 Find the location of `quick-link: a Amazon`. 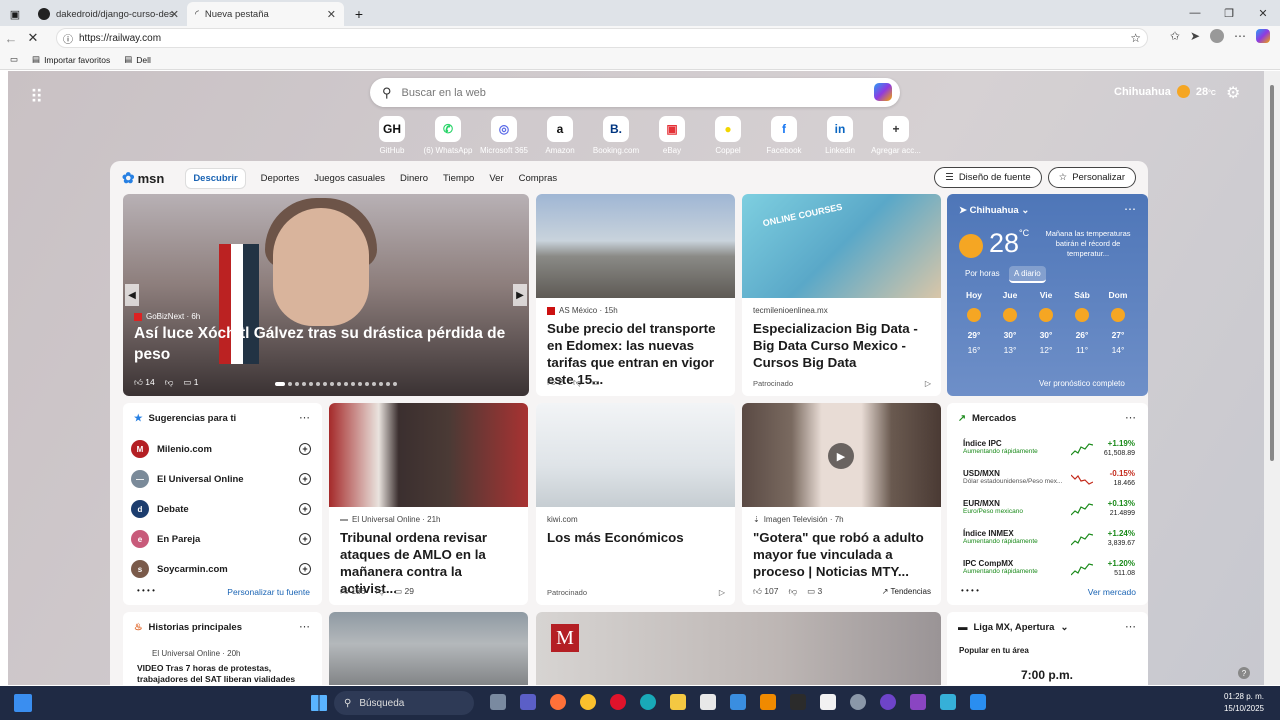

quick-link: a Amazon is located at coordinates (560, 135).